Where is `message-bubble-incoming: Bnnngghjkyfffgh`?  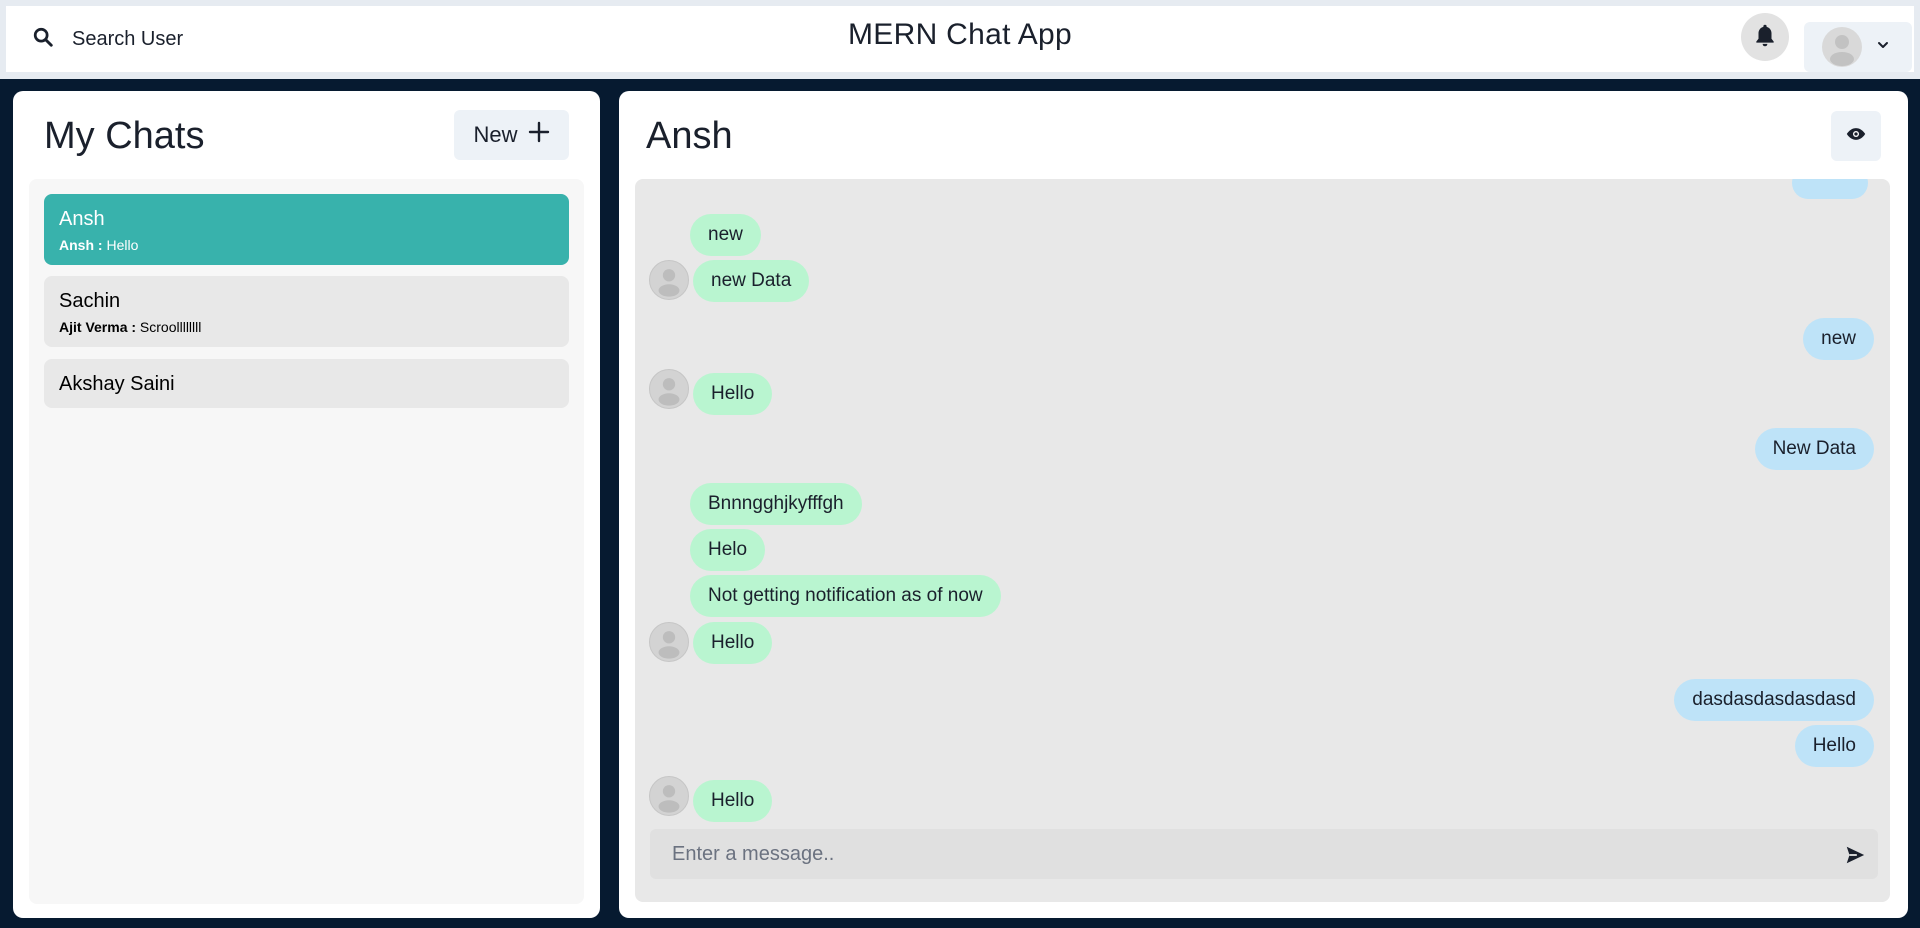 message-bubble-incoming: Bnnngghjkyfffgh is located at coordinates (776, 504).